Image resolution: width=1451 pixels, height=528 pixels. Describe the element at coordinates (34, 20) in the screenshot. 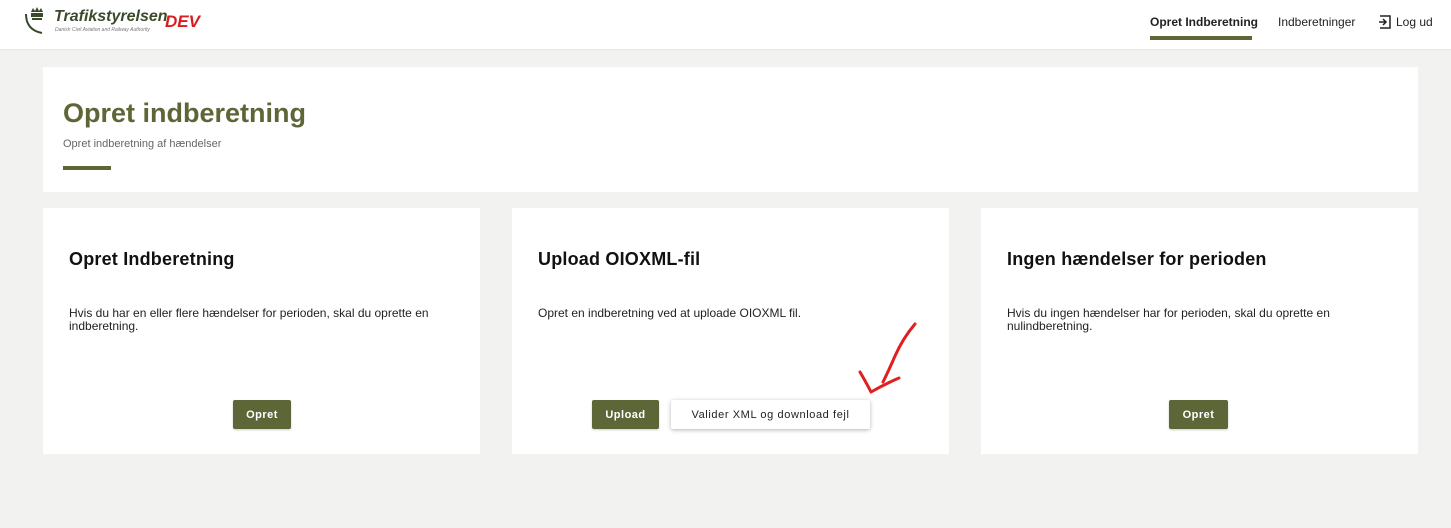

I see `crown-logo-icon` at that location.